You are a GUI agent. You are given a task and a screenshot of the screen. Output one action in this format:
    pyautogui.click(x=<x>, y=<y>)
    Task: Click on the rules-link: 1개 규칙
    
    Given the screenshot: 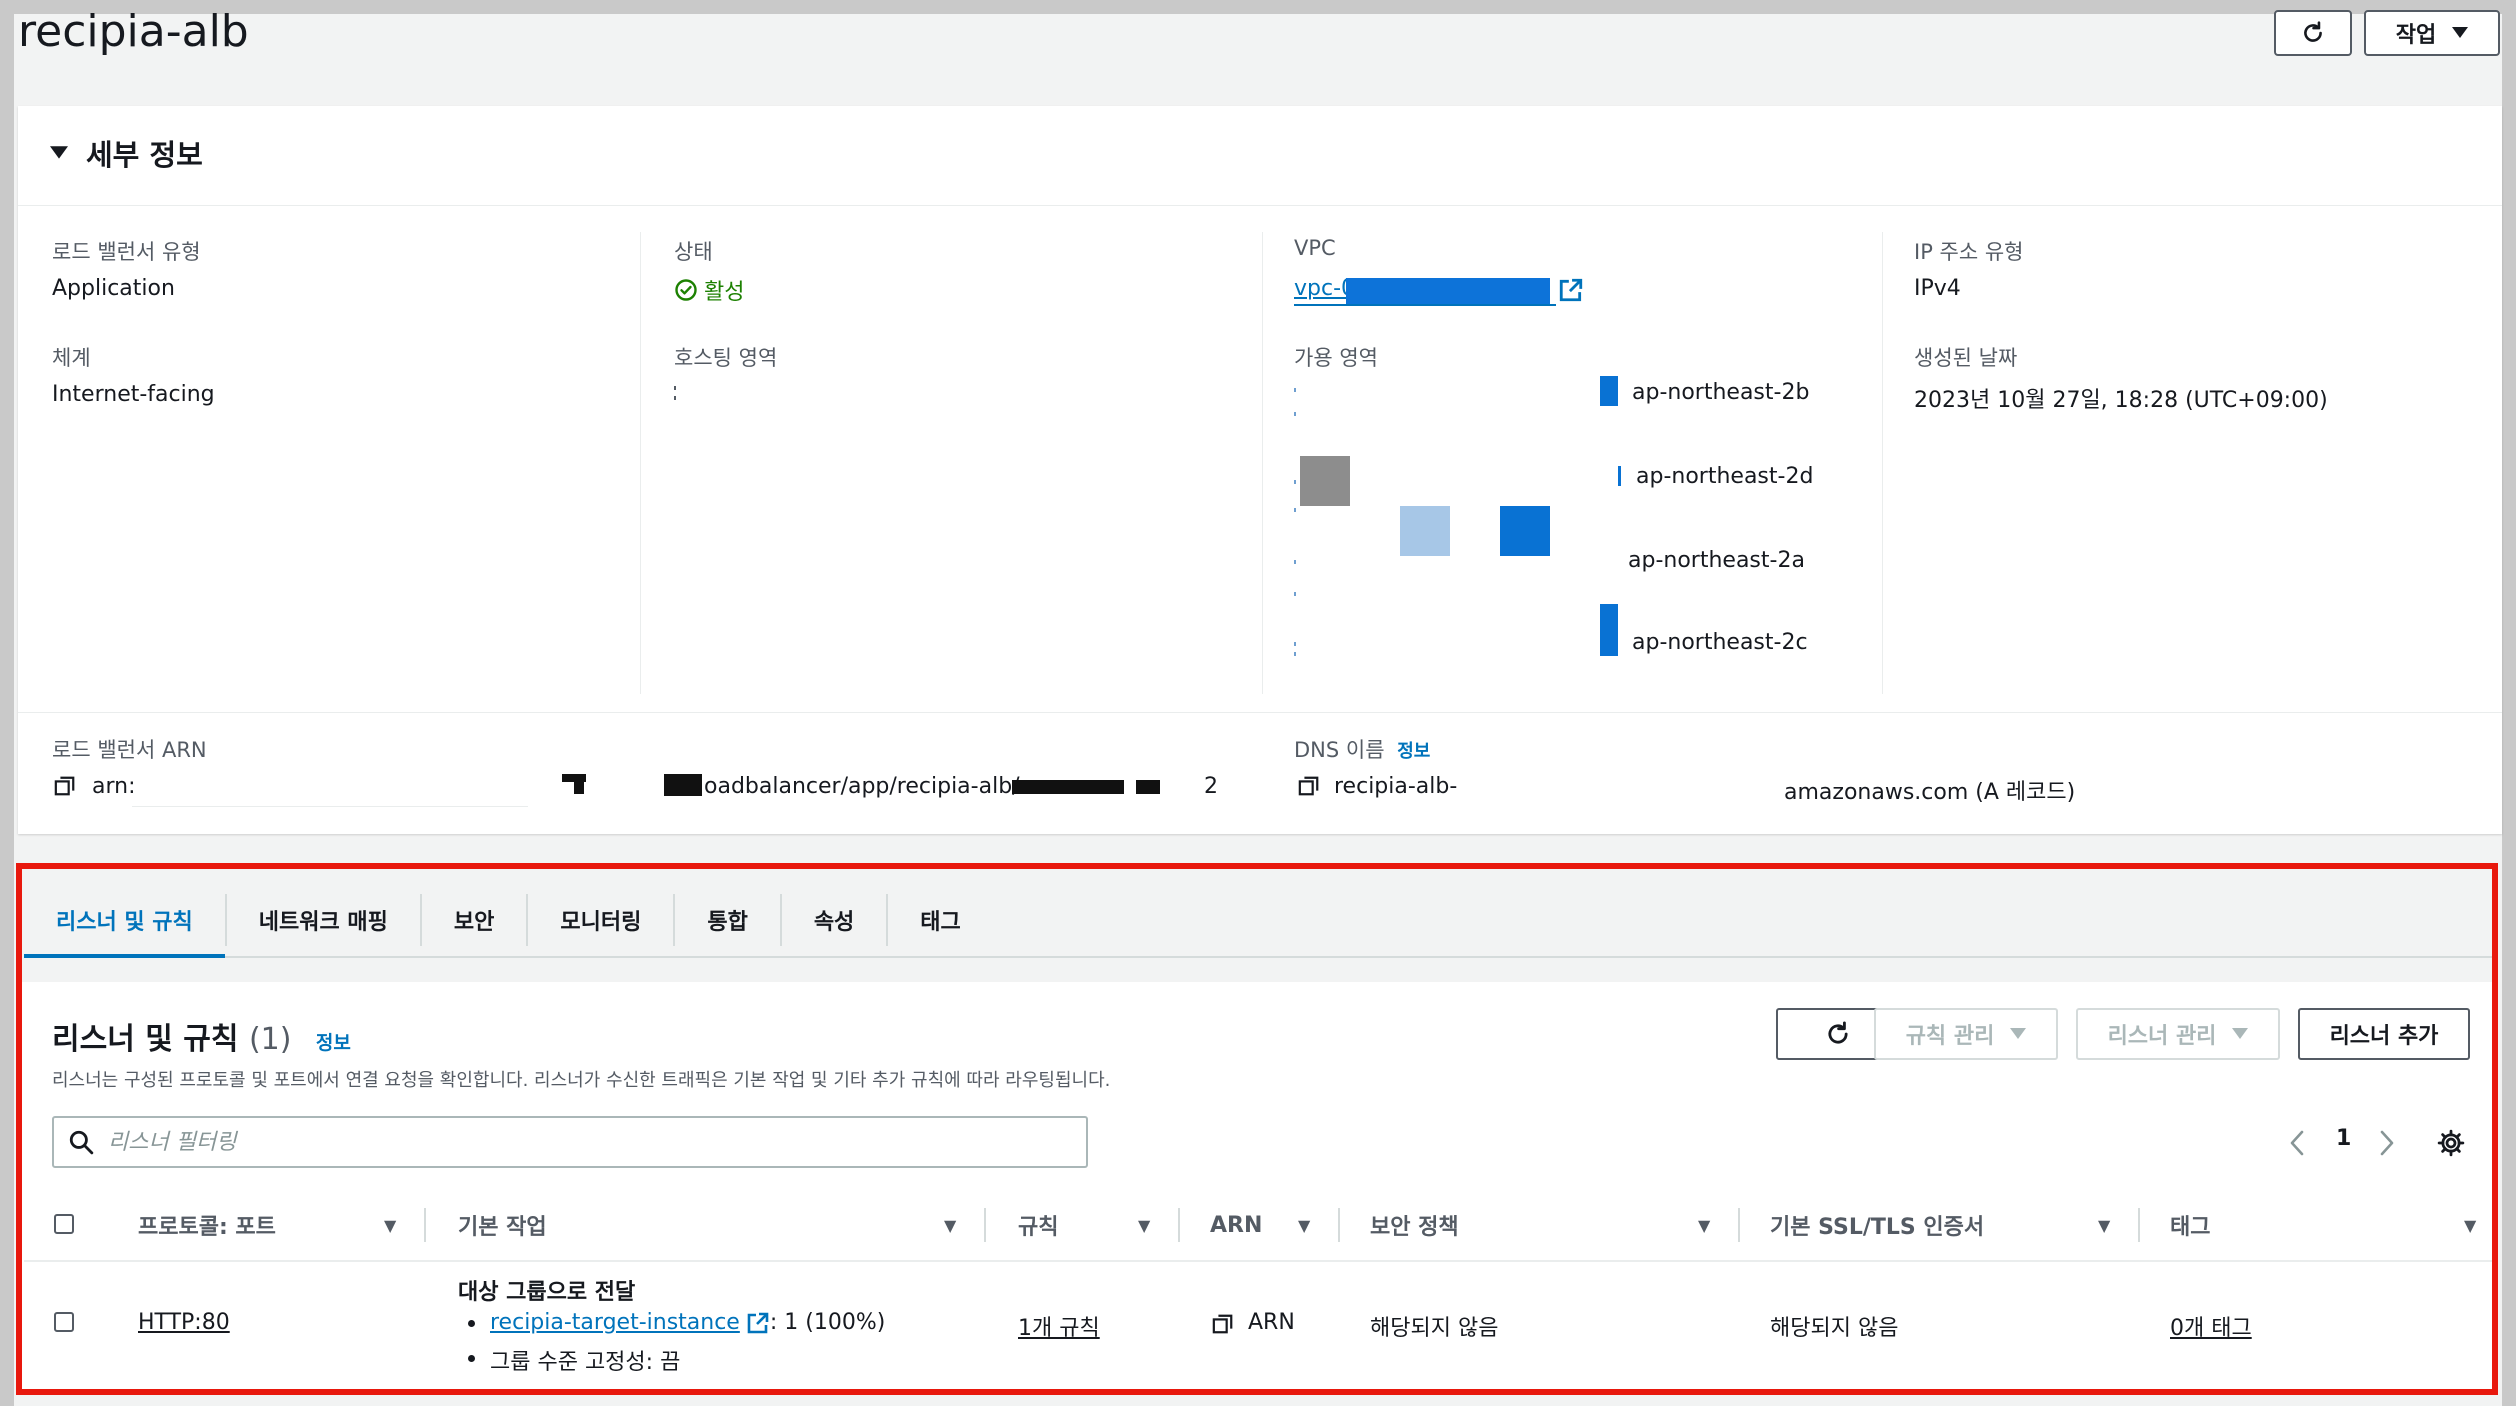 What is the action you would take?
    pyautogui.click(x=1059, y=1326)
    